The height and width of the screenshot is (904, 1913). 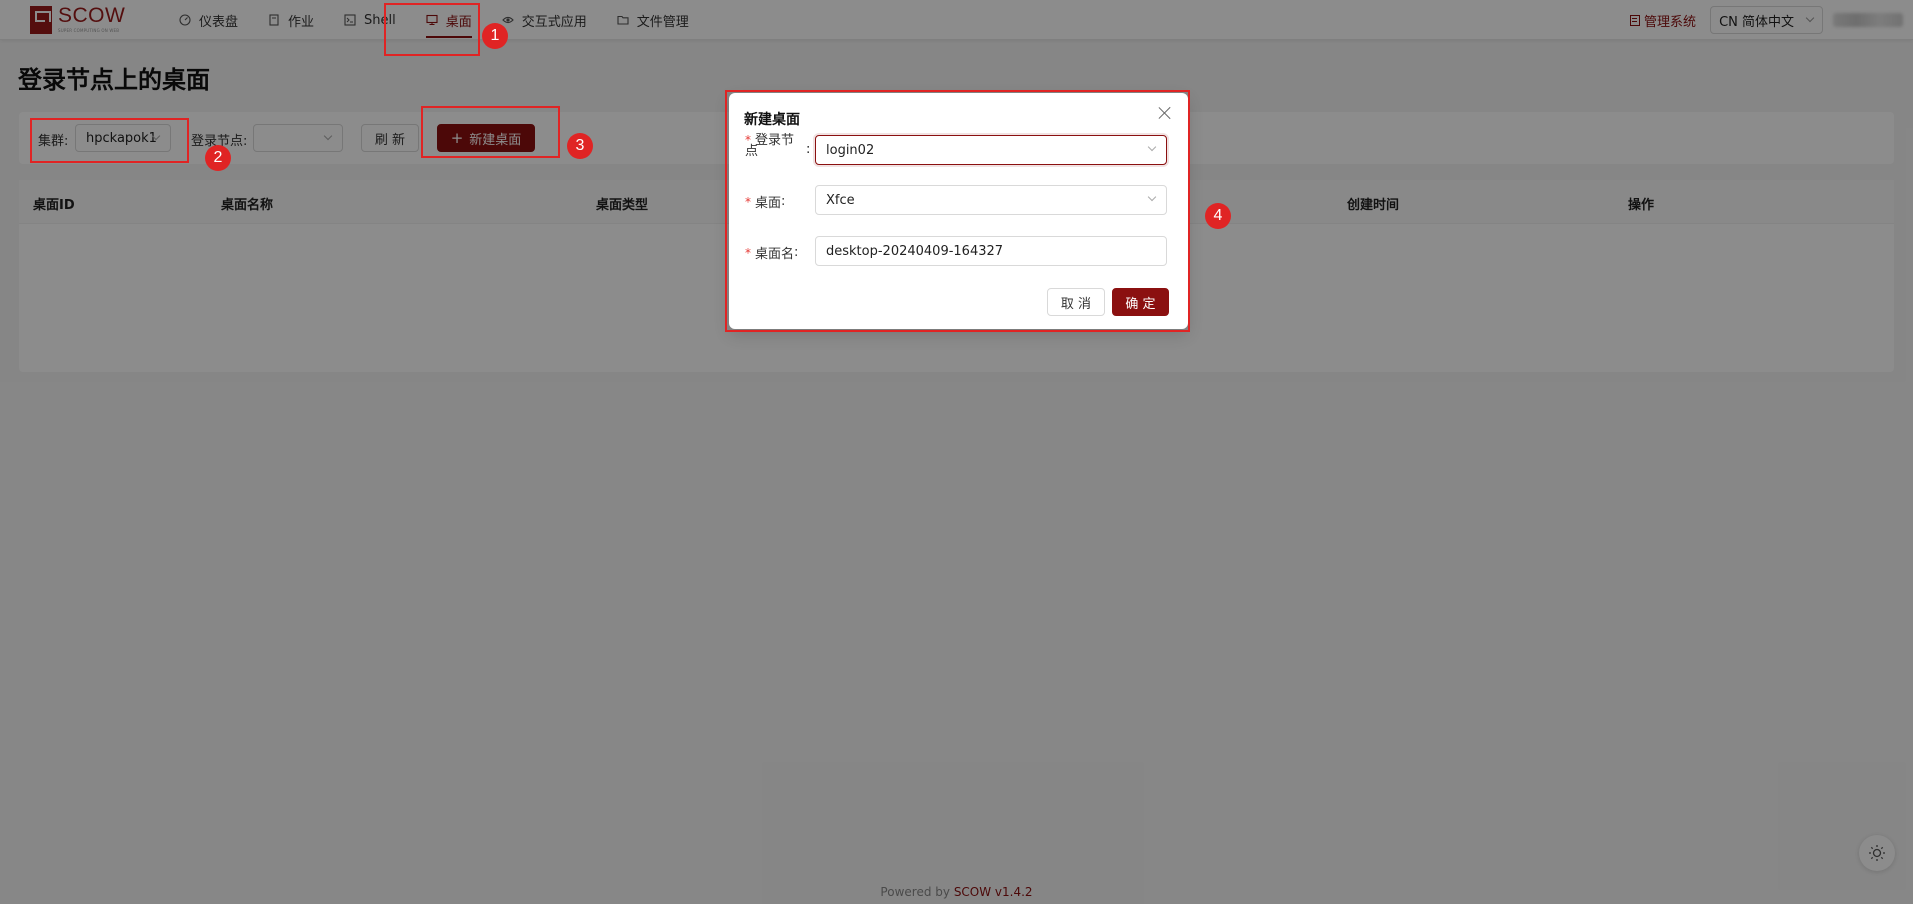 I want to click on annotation-badge-2: 2, so click(x=218, y=158).